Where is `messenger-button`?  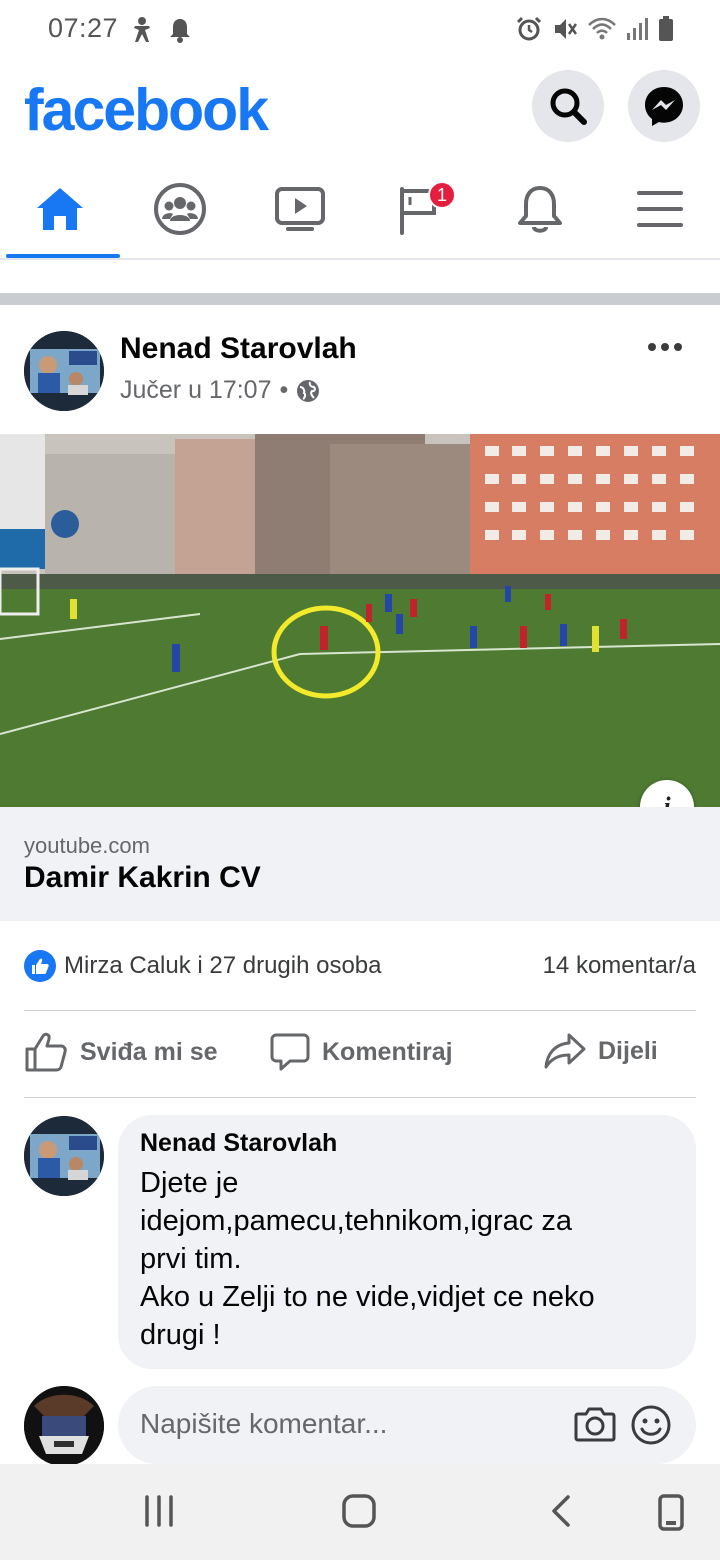 messenger-button is located at coordinates (664, 106).